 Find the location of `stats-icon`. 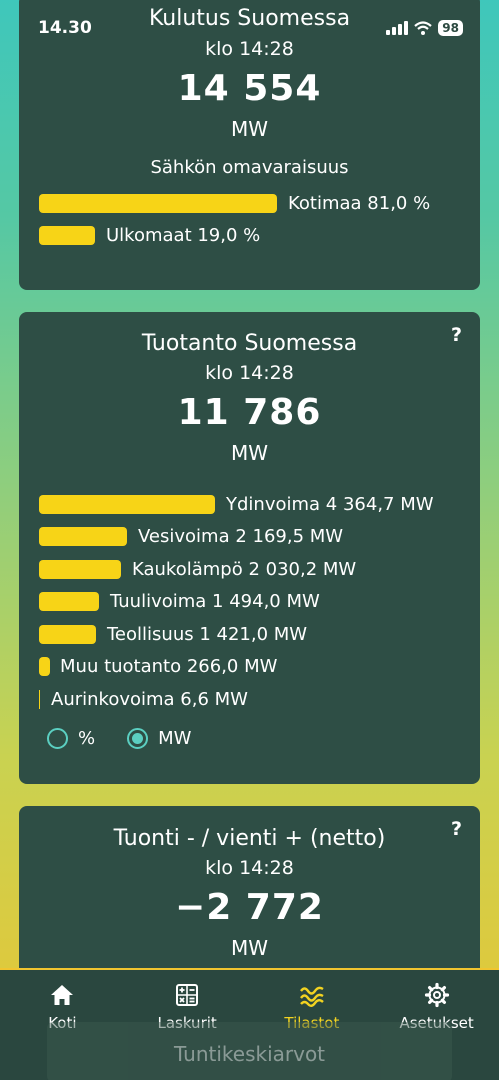

stats-icon is located at coordinates (311, 996).